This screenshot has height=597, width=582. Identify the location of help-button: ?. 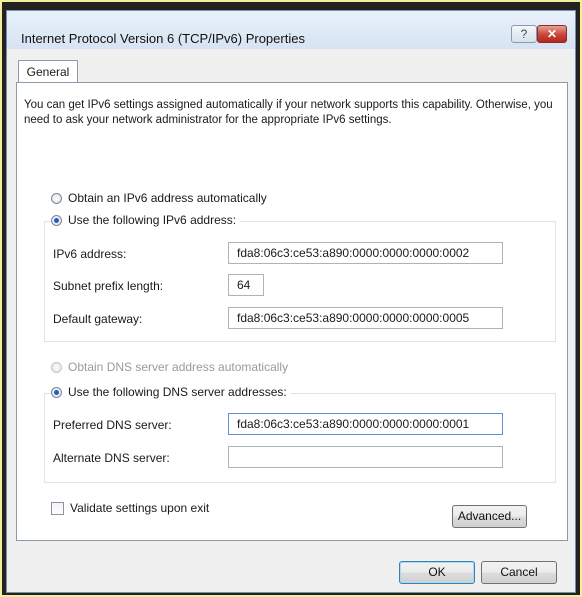
(524, 34).